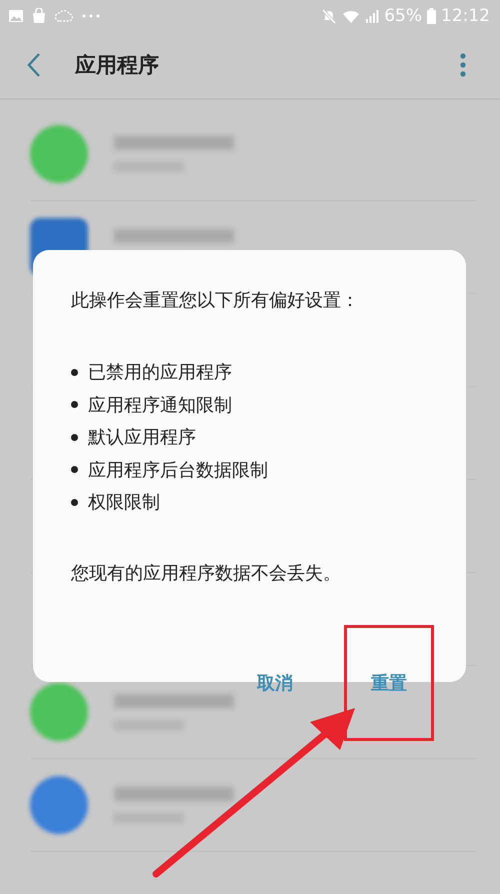  What do you see at coordinates (463, 65) in the screenshot?
I see `more-options-icon` at bounding box center [463, 65].